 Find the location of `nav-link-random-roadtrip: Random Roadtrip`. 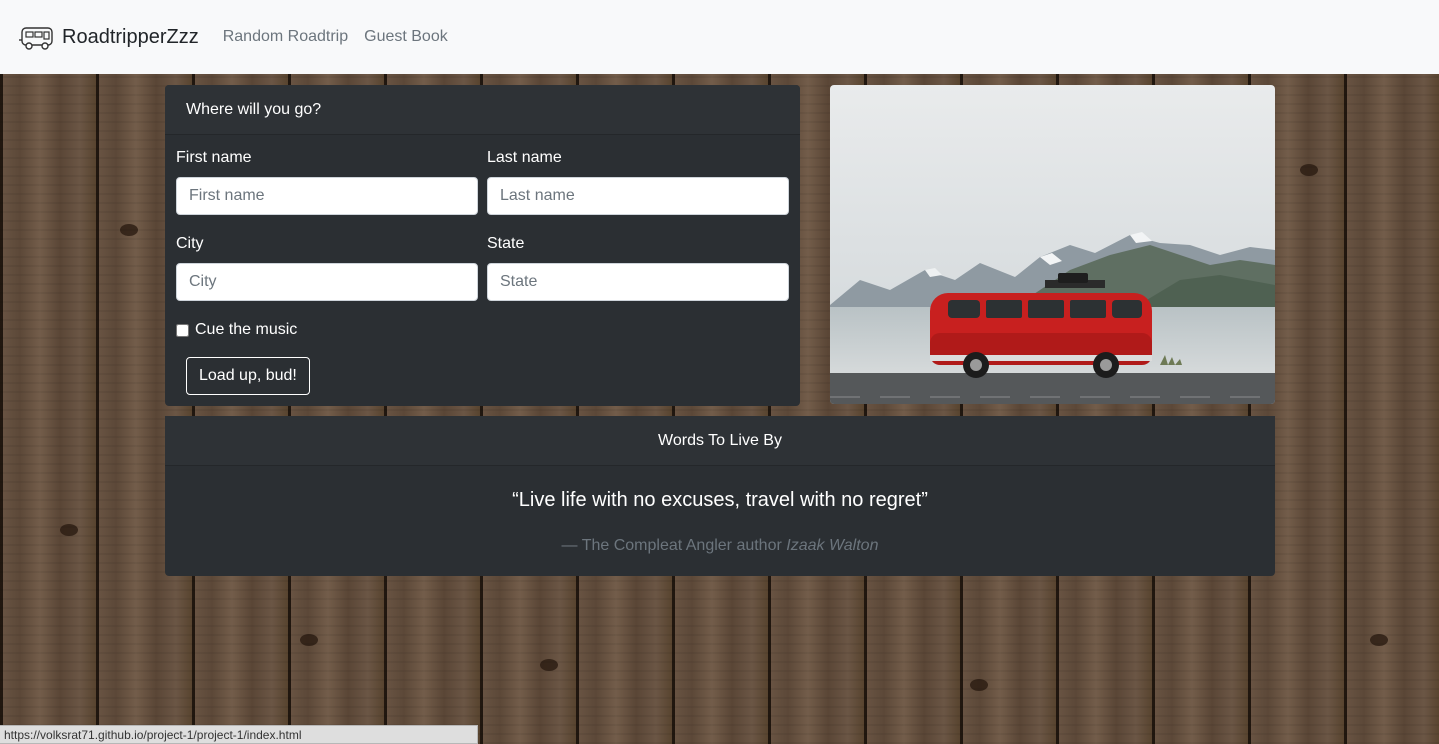

nav-link-random-roadtrip: Random Roadtrip is located at coordinates (285, 37).